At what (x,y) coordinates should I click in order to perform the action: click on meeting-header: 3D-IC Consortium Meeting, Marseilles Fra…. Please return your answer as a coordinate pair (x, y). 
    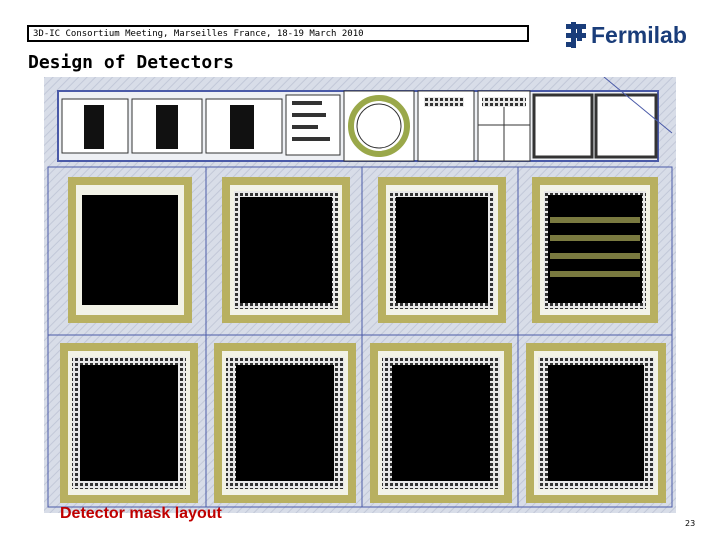
    Looking at the image, I should click on (278, 33).